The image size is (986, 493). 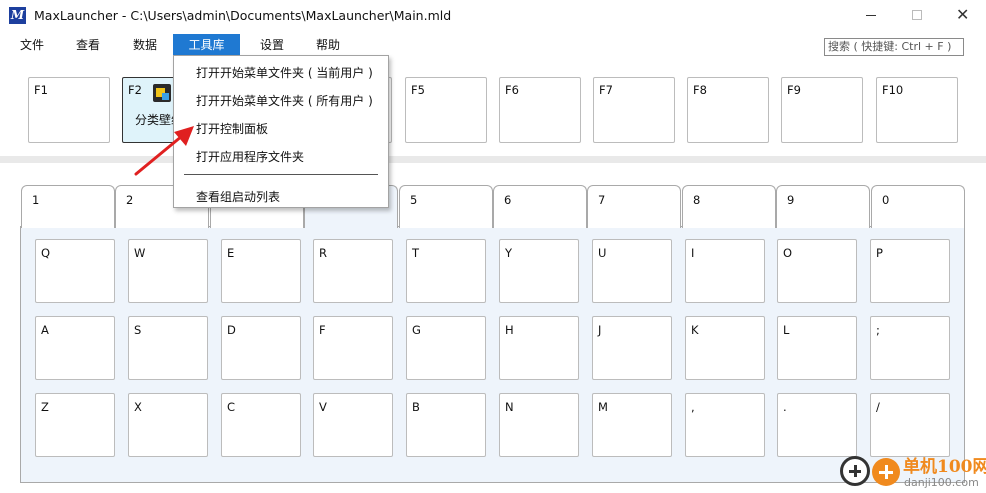 What do you see at coordinates (46, 253) in the screenshot?
I see `key-label: Q` at bounding box center [46, 253].